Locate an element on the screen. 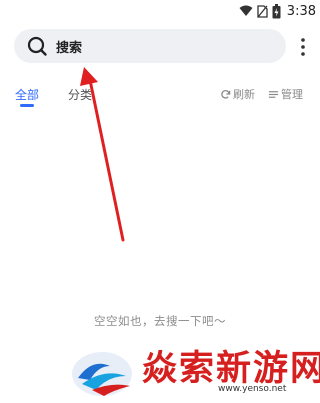 This screenshot has width=320, height=403. tab-category: 分类 is located at coordinates (80, 94).